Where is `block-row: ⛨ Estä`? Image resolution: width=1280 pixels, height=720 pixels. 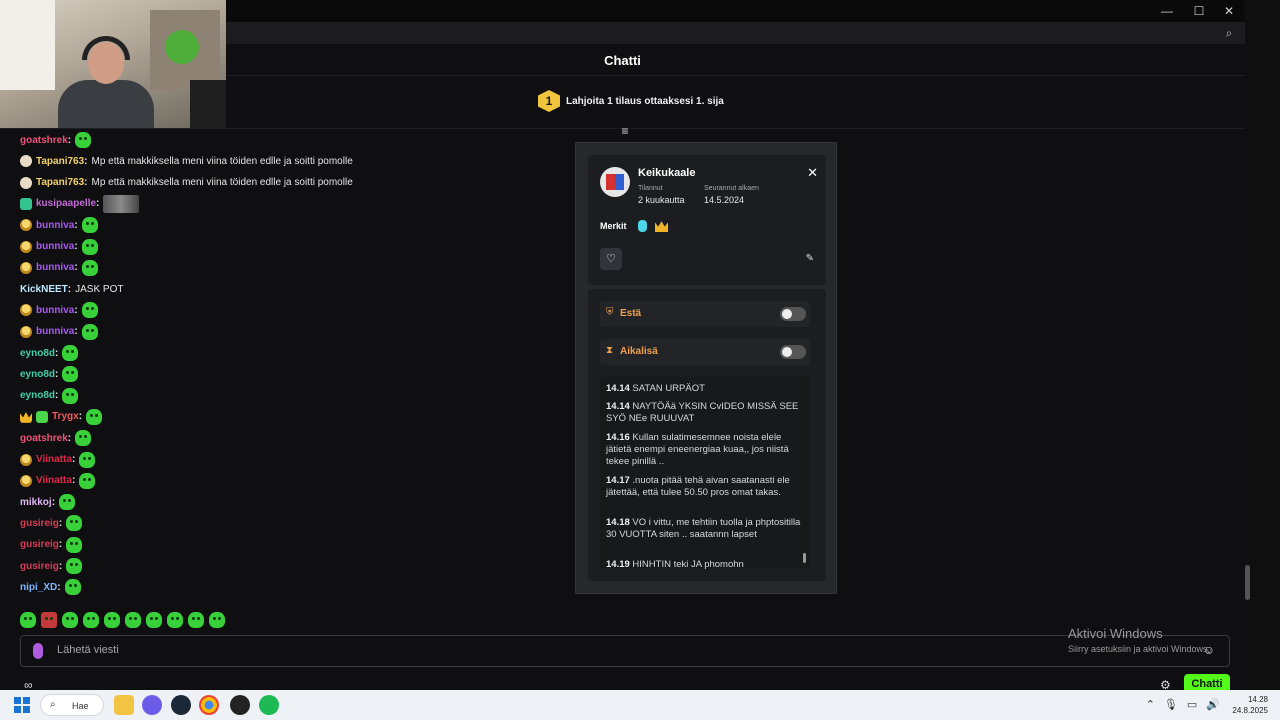 block-row: ⛨ Estä is located at coordinates (705, 314).